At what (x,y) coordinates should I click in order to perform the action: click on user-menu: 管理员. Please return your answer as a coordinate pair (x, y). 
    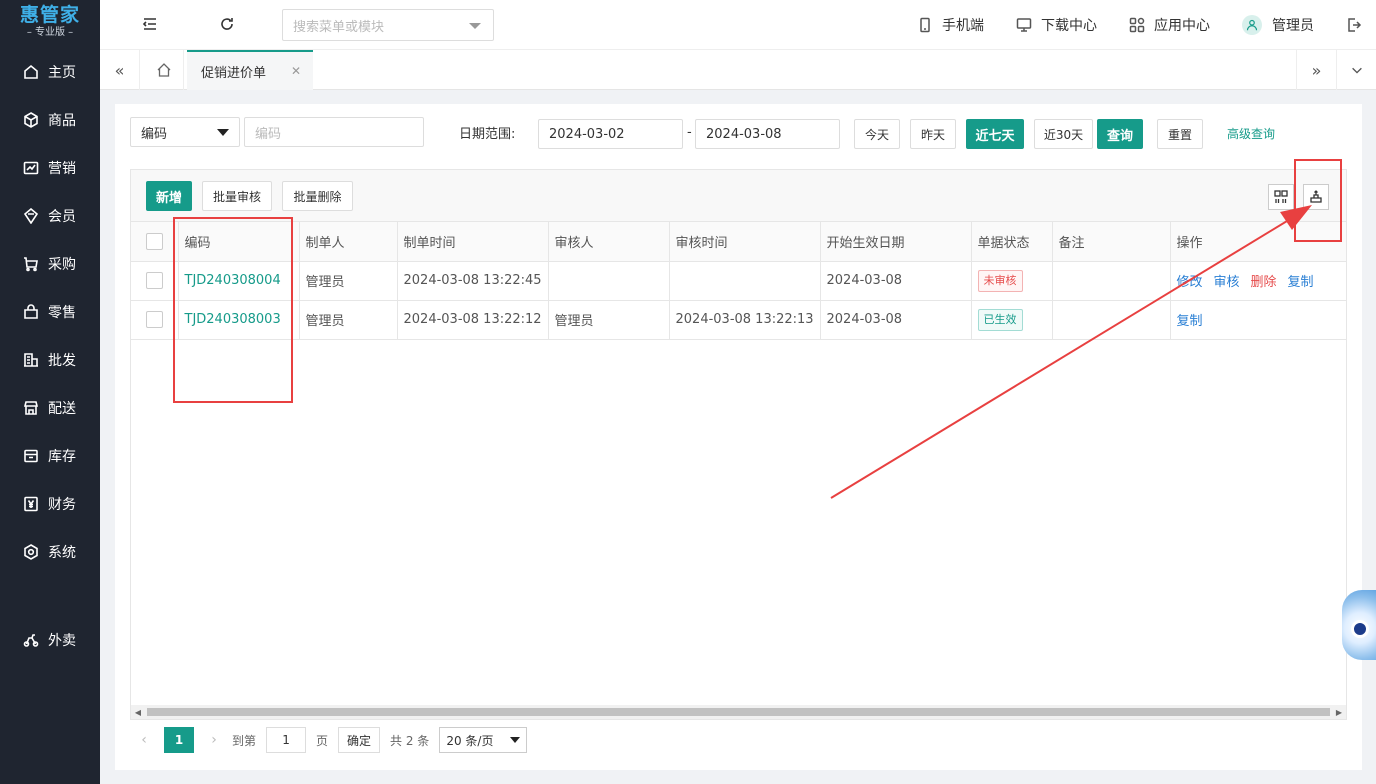
    Looking at the image, I should click on (1278, 25).